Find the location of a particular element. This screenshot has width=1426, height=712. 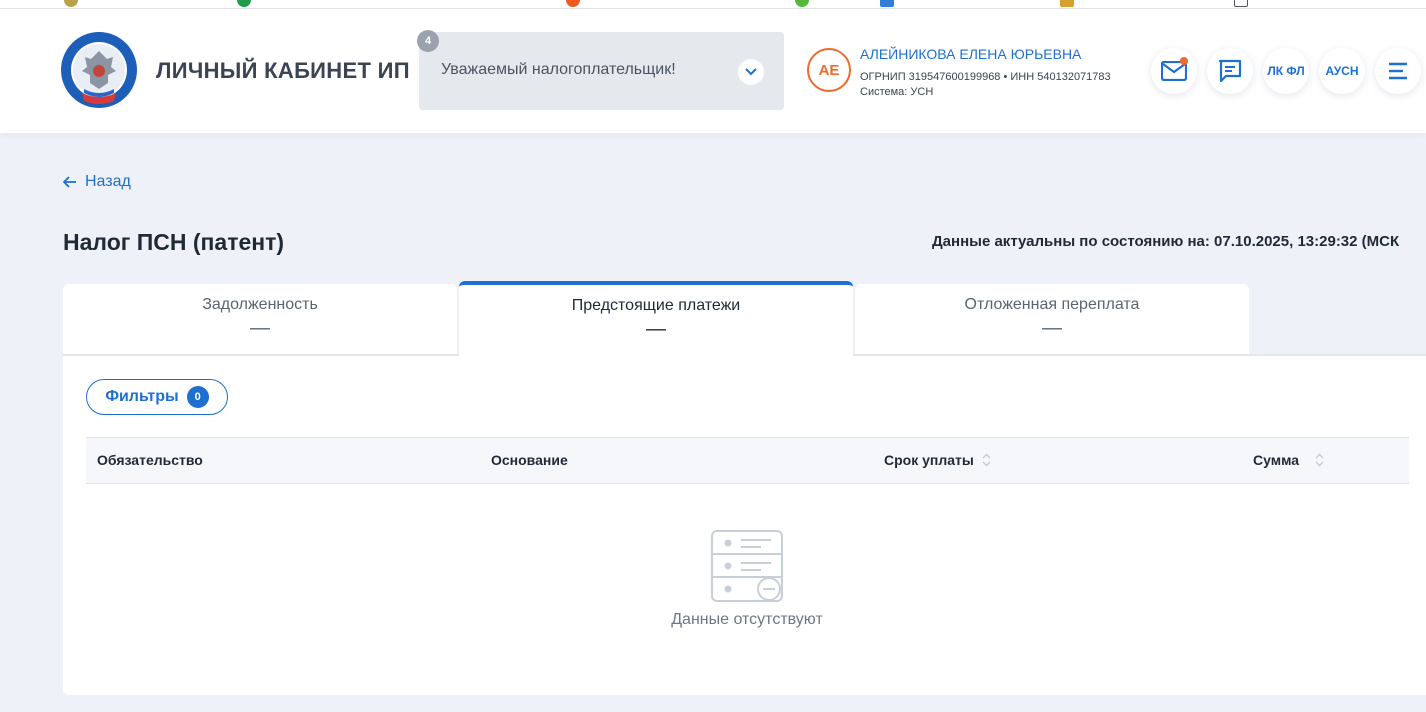

back-link: Назад is located at coordinates (97, 182).